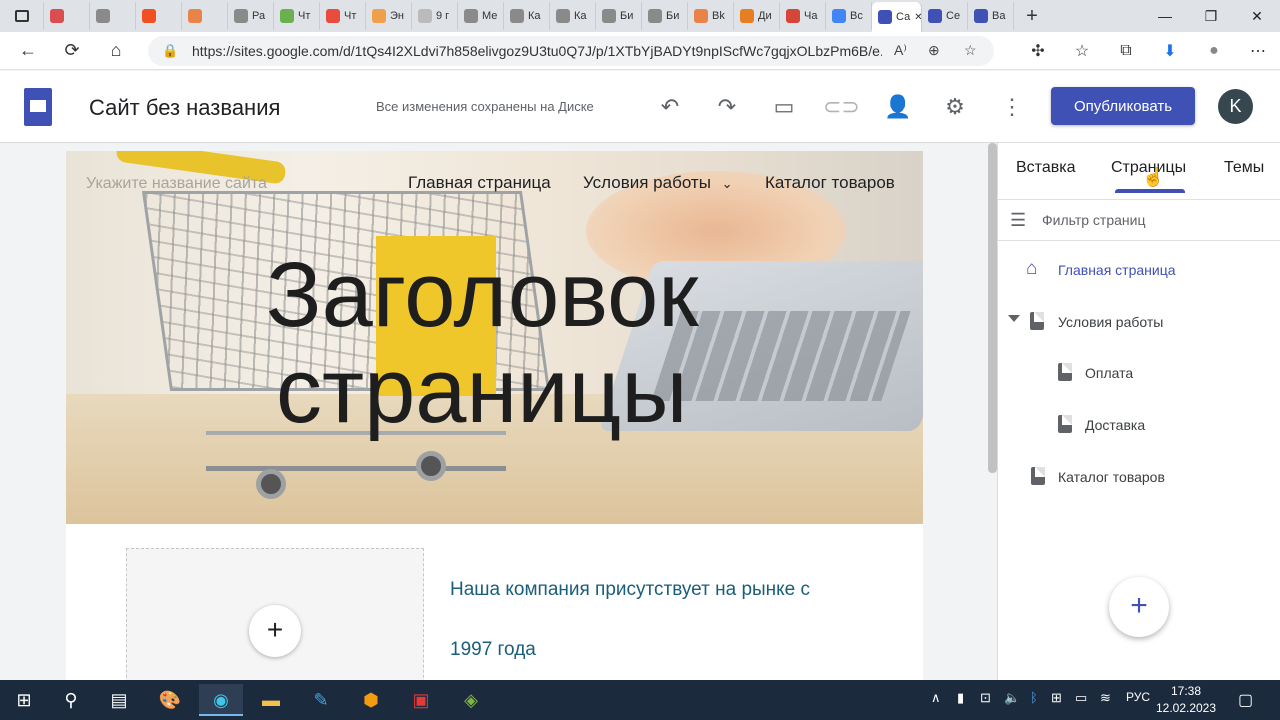 The width and height of the screenshot is (1280, 720). What do you see at coordinates (757, 16) in the screenshot?
I see `browser-tab: Ди` at bounding box center [757, 16].